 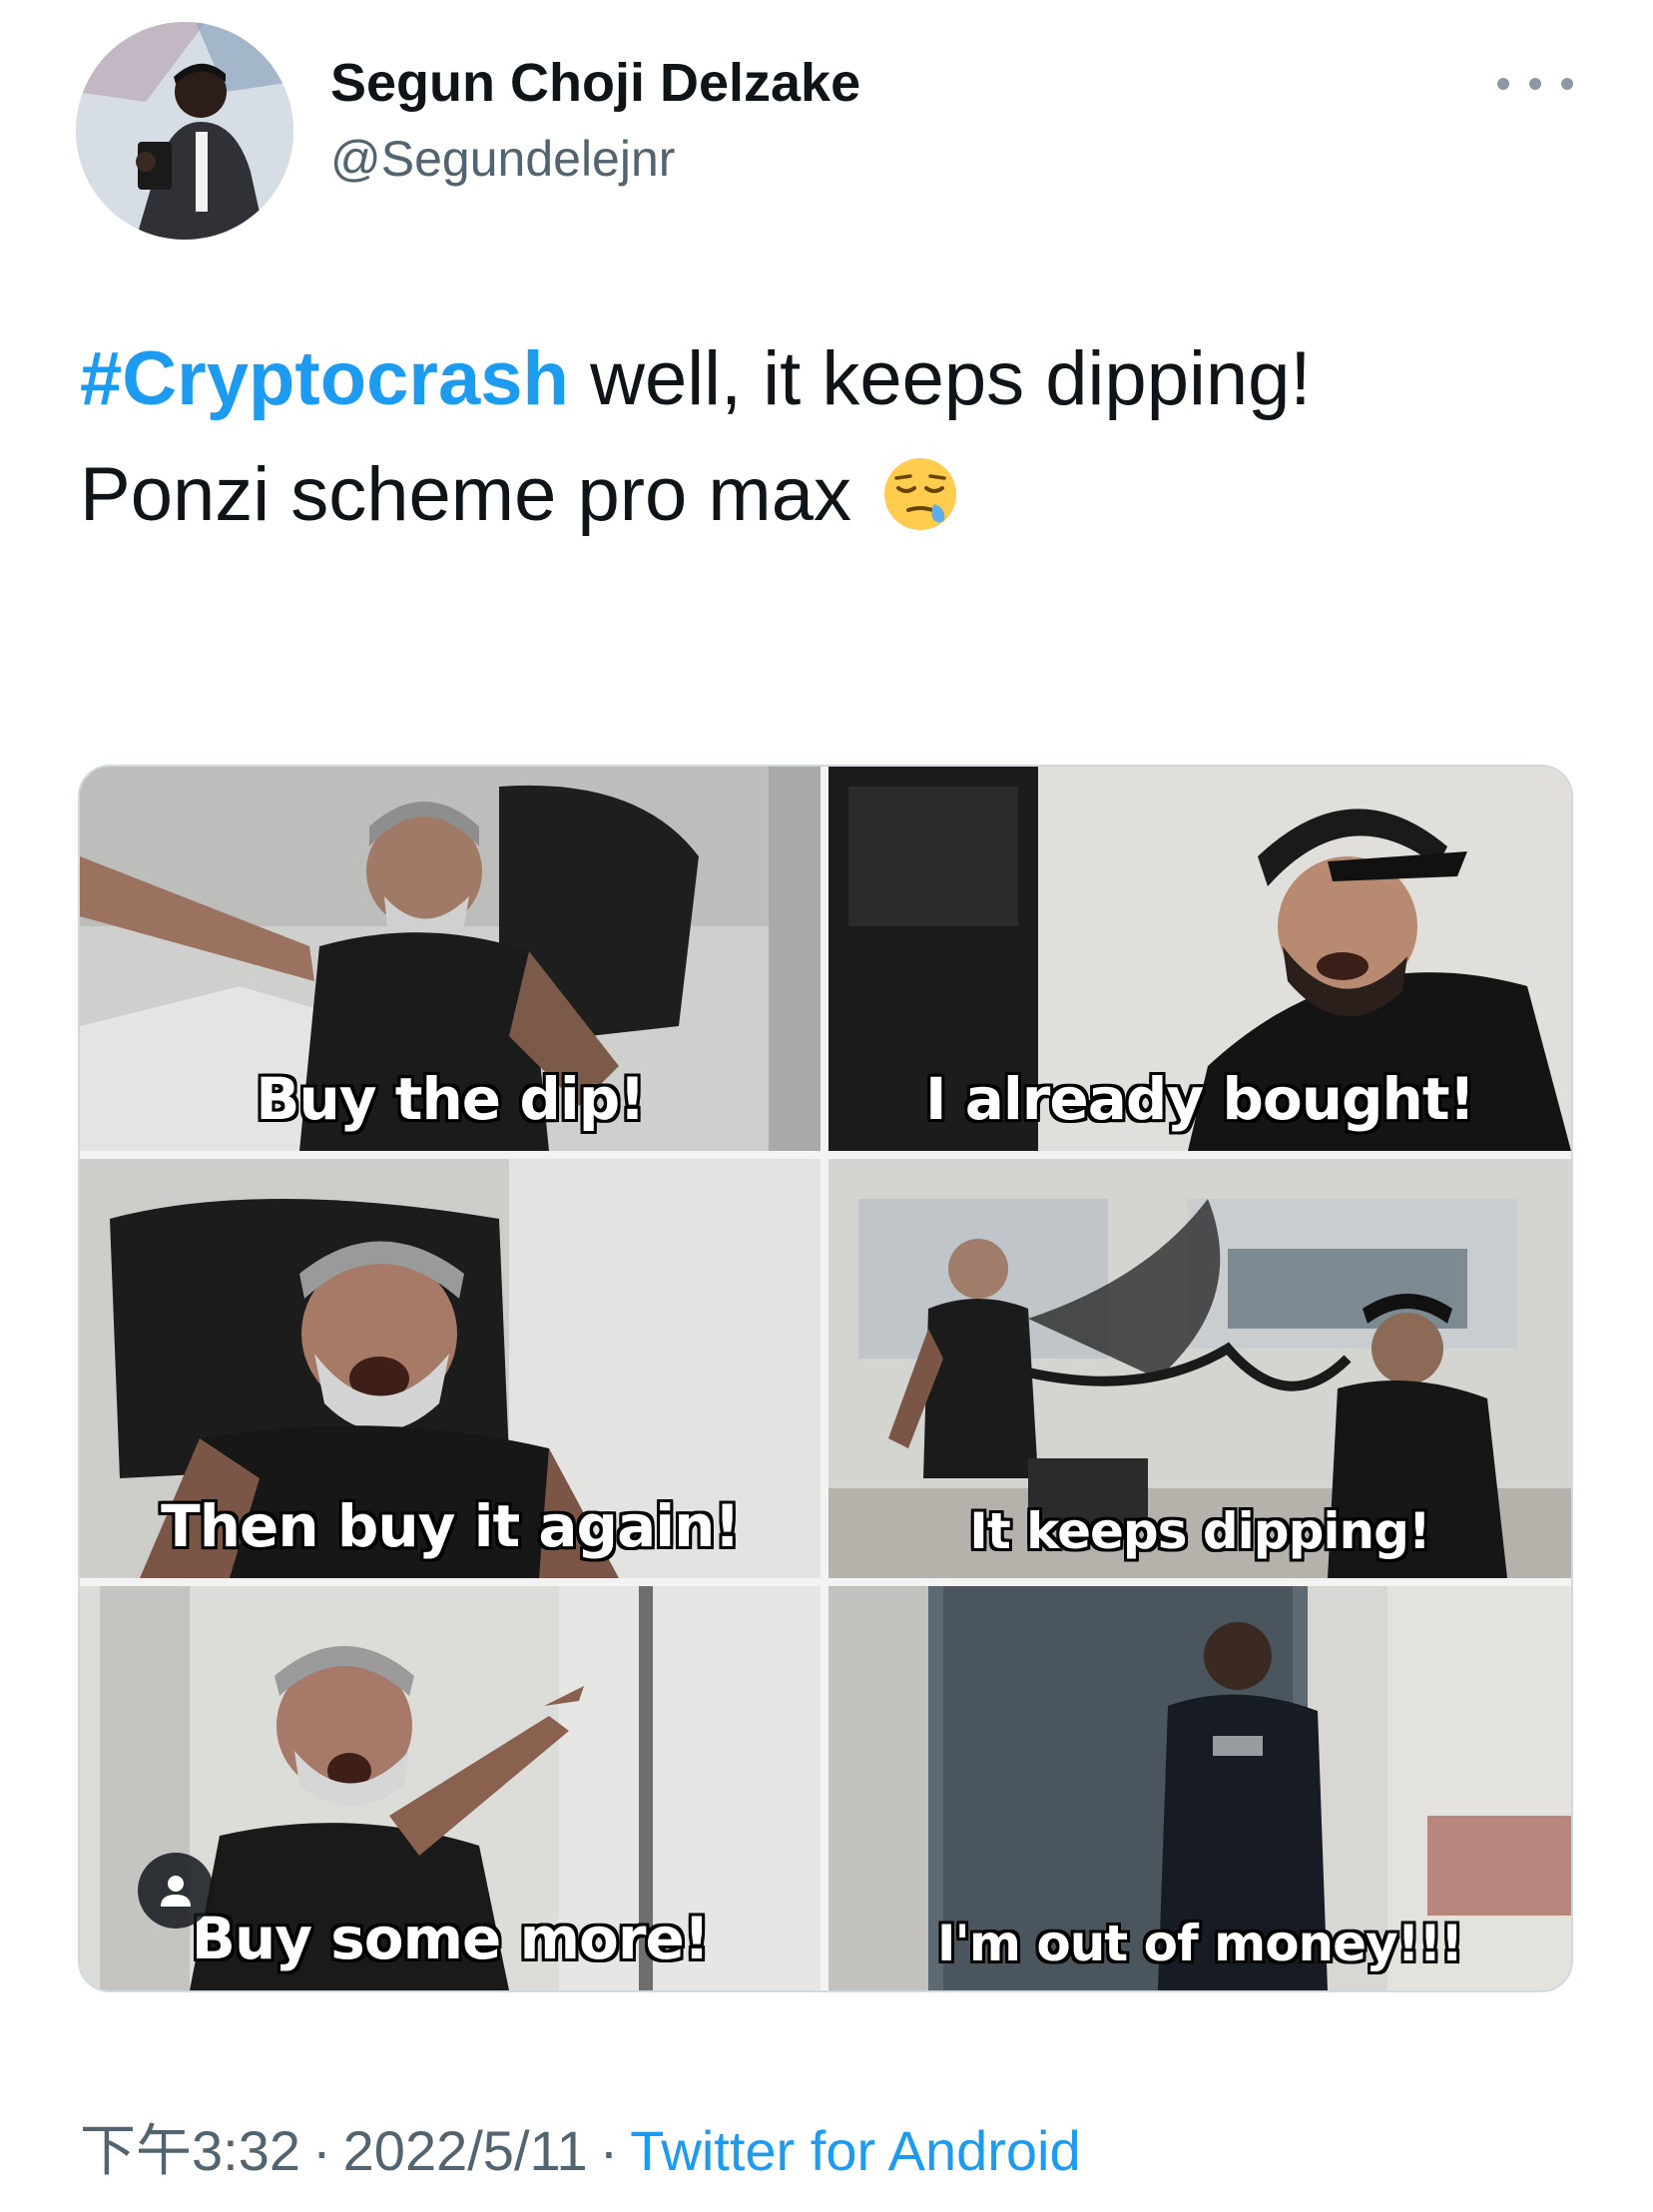 What do you see at coordinates (450, 1368) in the screenshot?
I see `meme-panel-3: Then buy it again!` at bounding box center [450, 1368].